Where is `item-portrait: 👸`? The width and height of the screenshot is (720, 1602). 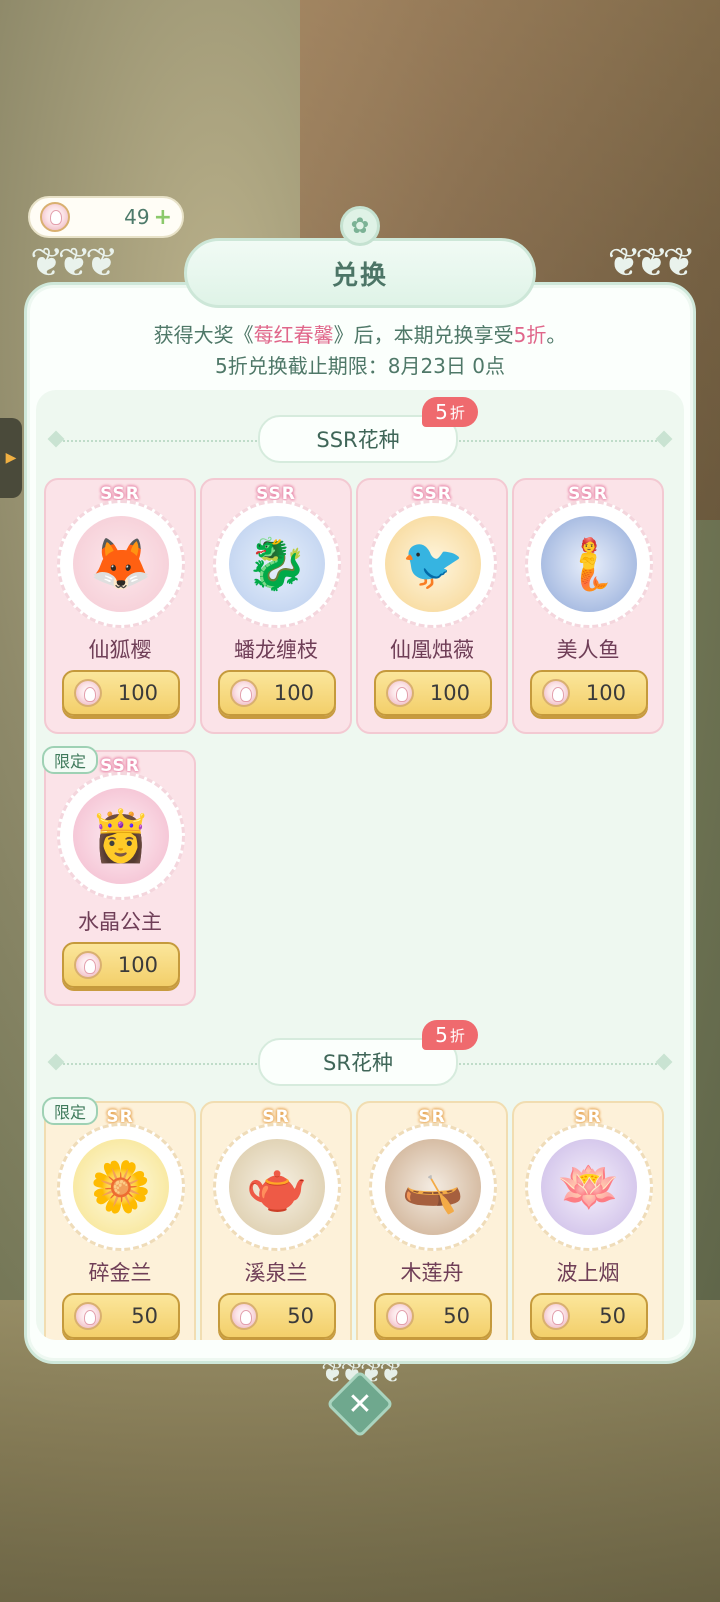
item-portrait: 👸 is located at coordinates (121, 836).